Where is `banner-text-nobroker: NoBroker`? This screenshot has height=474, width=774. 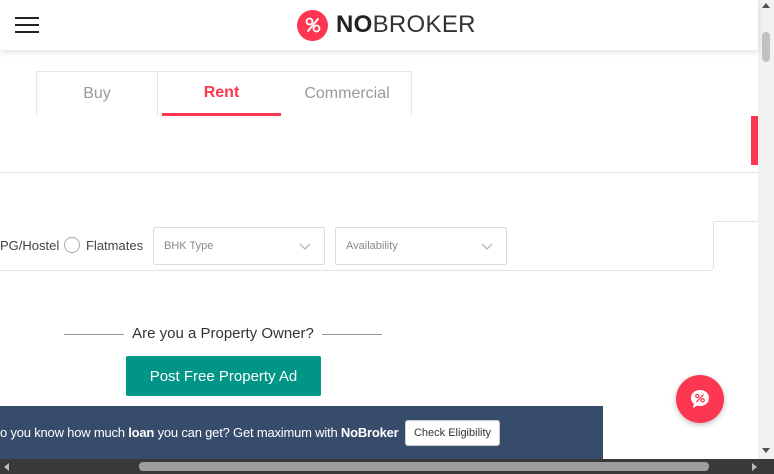 banner-text-nobroker: NoBroker is located at coordinates (369, 432).